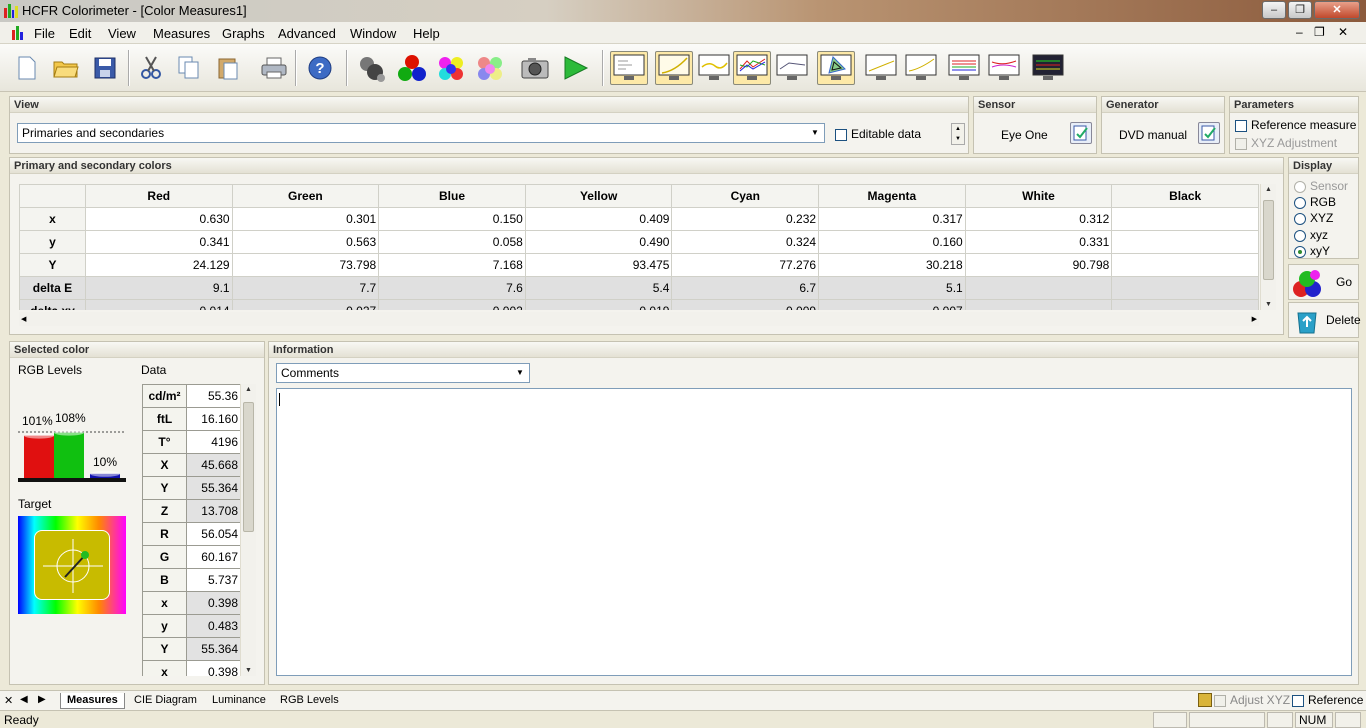 This screenshot has height=728, width=1366. I want to click on menu-view: View, so click(122, 33).